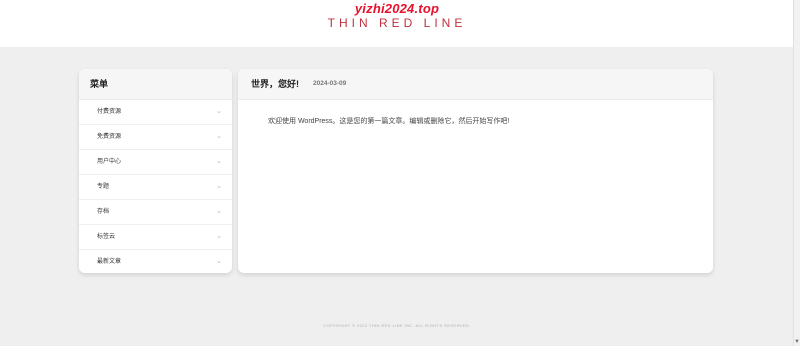 The height and width of the screenshot is (346, 800). I want to click on post-date: 2024-03-09, so click(330, 83).